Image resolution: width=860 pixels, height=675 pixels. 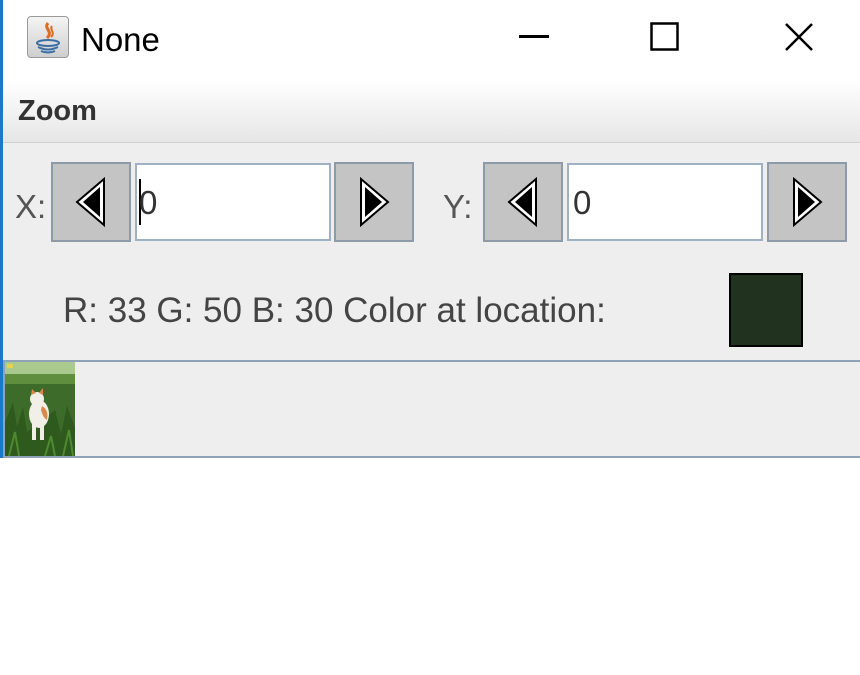 What do you see at coordinates (148, 202) in the screenshot?
I see `x-value: 0` at bounding box center [148, 202].